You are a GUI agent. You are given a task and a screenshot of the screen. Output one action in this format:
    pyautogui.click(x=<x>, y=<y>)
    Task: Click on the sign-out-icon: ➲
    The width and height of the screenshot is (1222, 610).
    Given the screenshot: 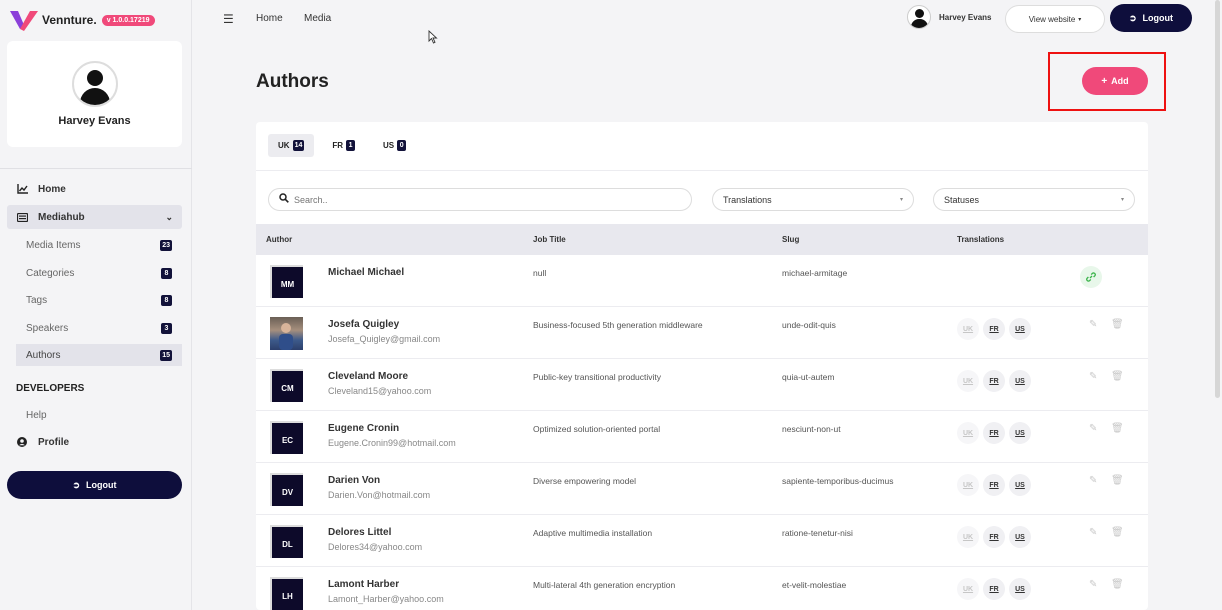 What is the action you would take?
    pyautogui.click(x=76, y=484)
    